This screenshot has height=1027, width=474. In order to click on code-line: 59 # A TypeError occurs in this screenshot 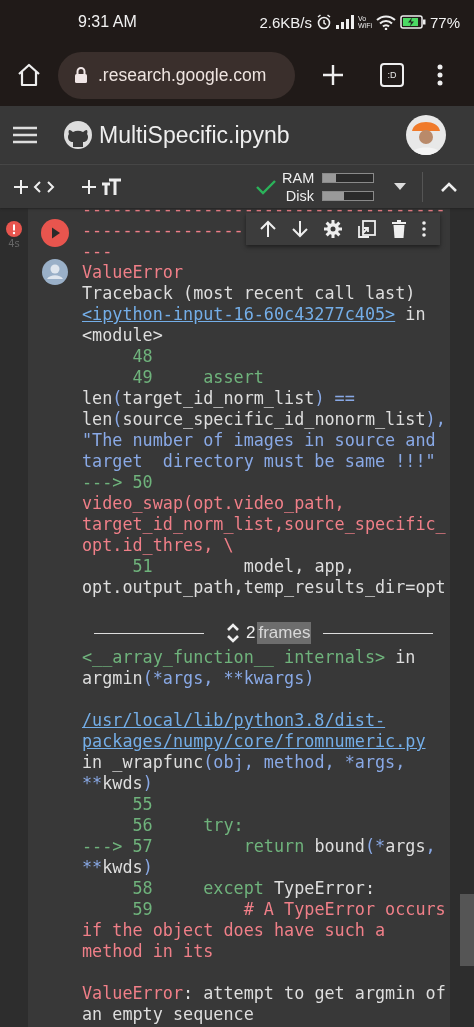, I will do `click(288, 909)`.